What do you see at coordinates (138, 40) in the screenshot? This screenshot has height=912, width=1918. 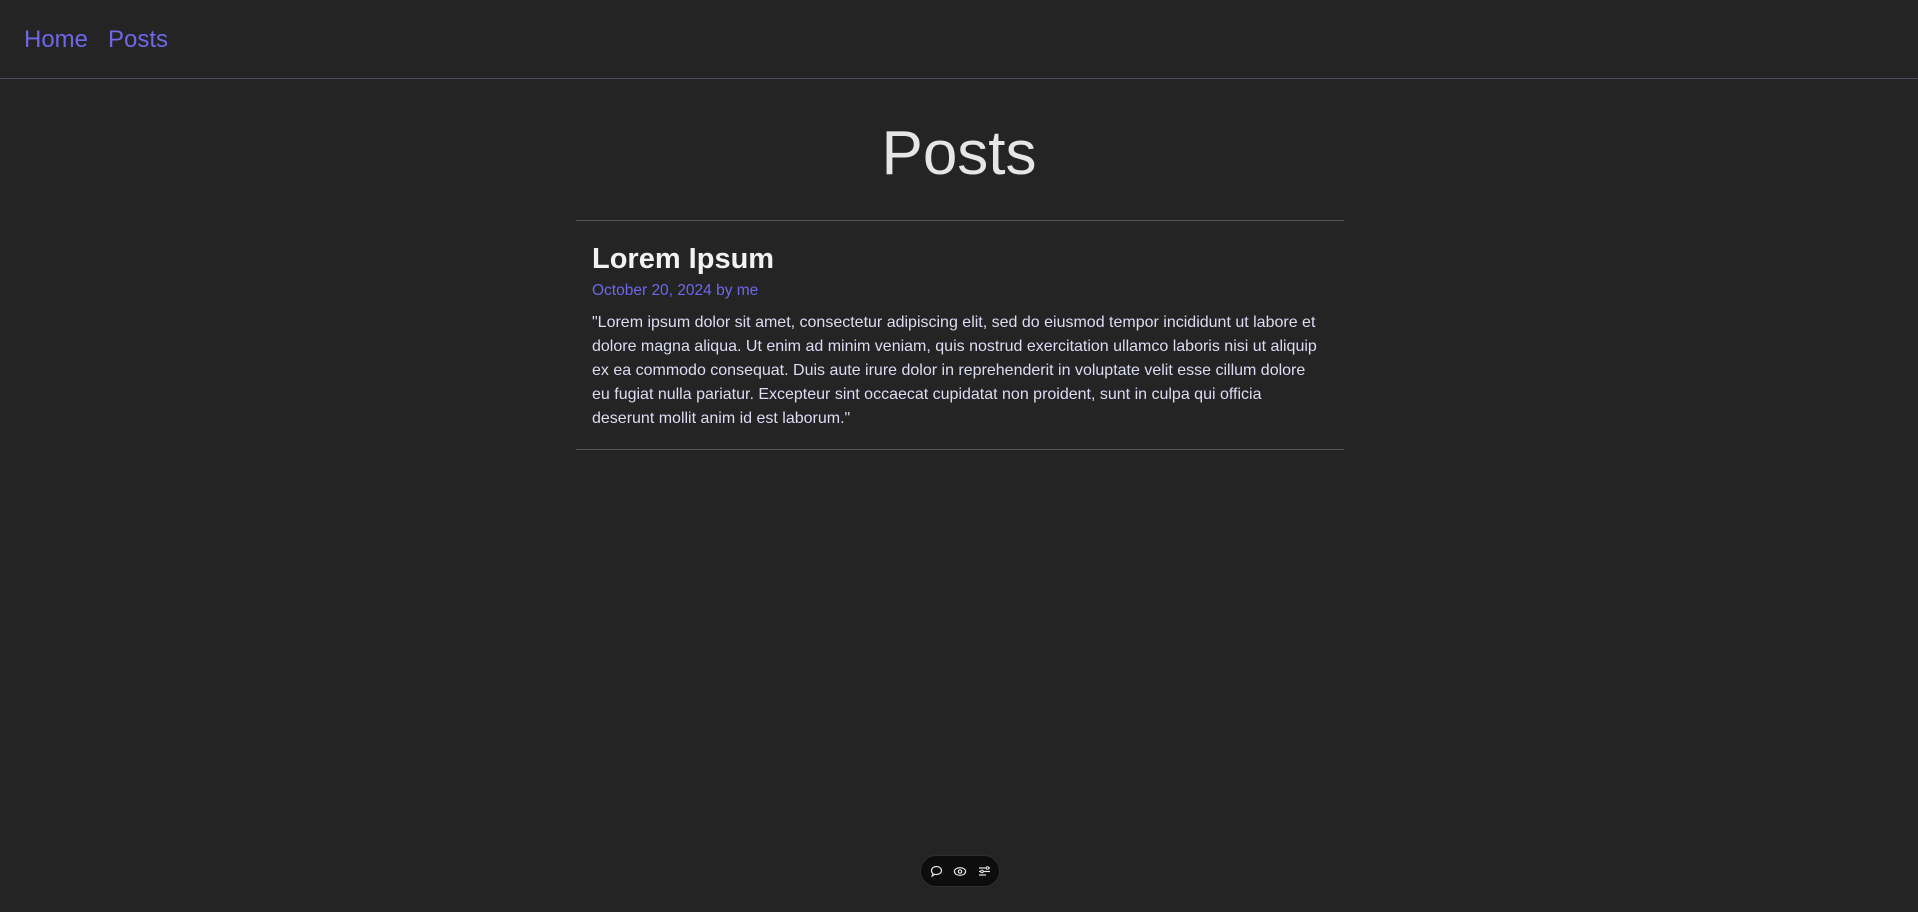 I see `nav-link-posts: Posts` at bounding box center [138, 40].